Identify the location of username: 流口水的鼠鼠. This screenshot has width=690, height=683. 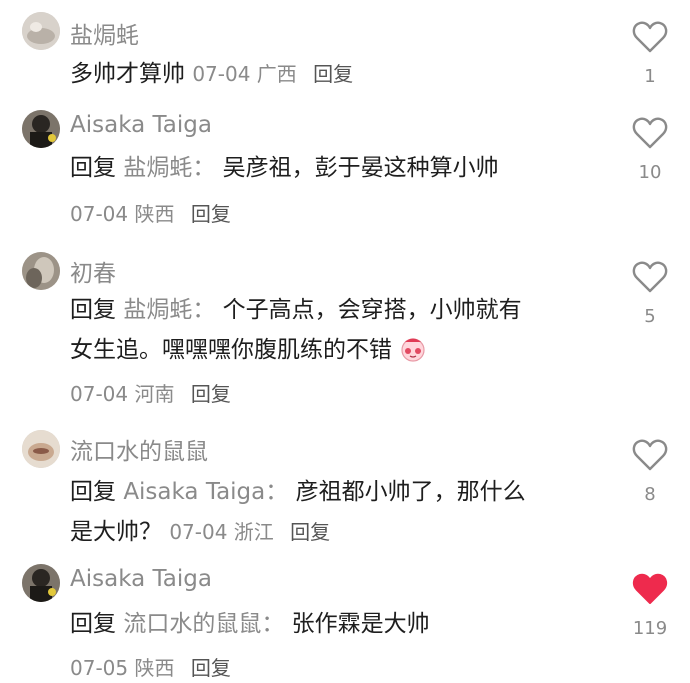
(139, 449).